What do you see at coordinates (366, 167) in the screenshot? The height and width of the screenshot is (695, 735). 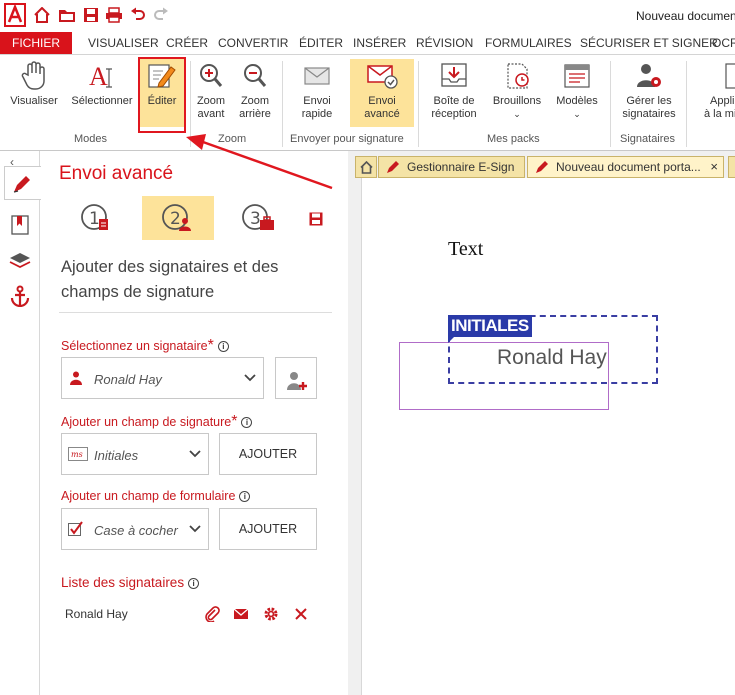 I see `home-tab` at bounding box center [366, 167].